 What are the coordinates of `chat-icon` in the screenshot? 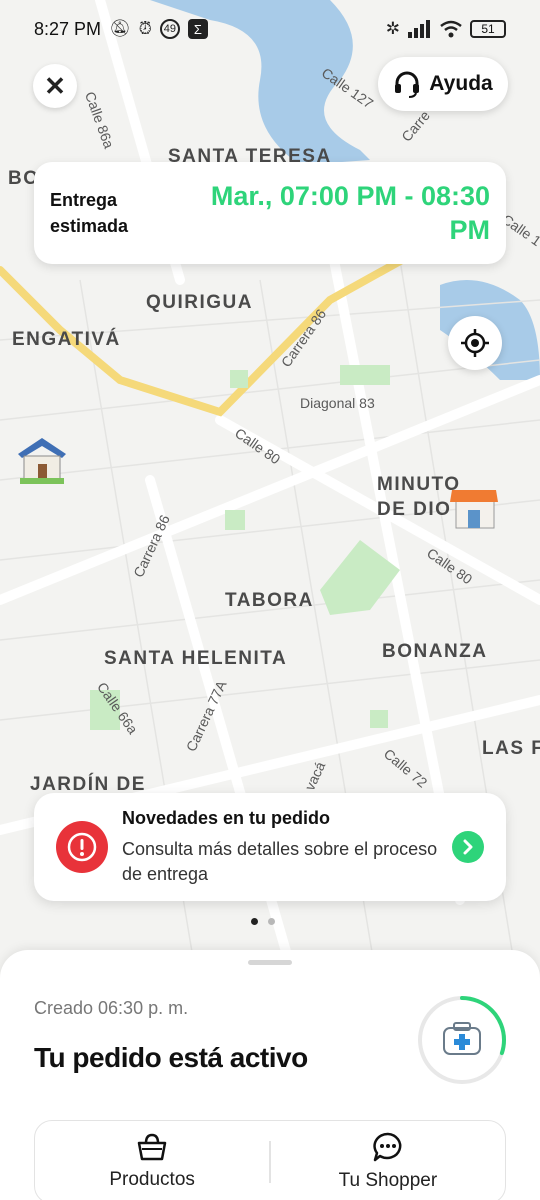 It's located at (387, 1147).